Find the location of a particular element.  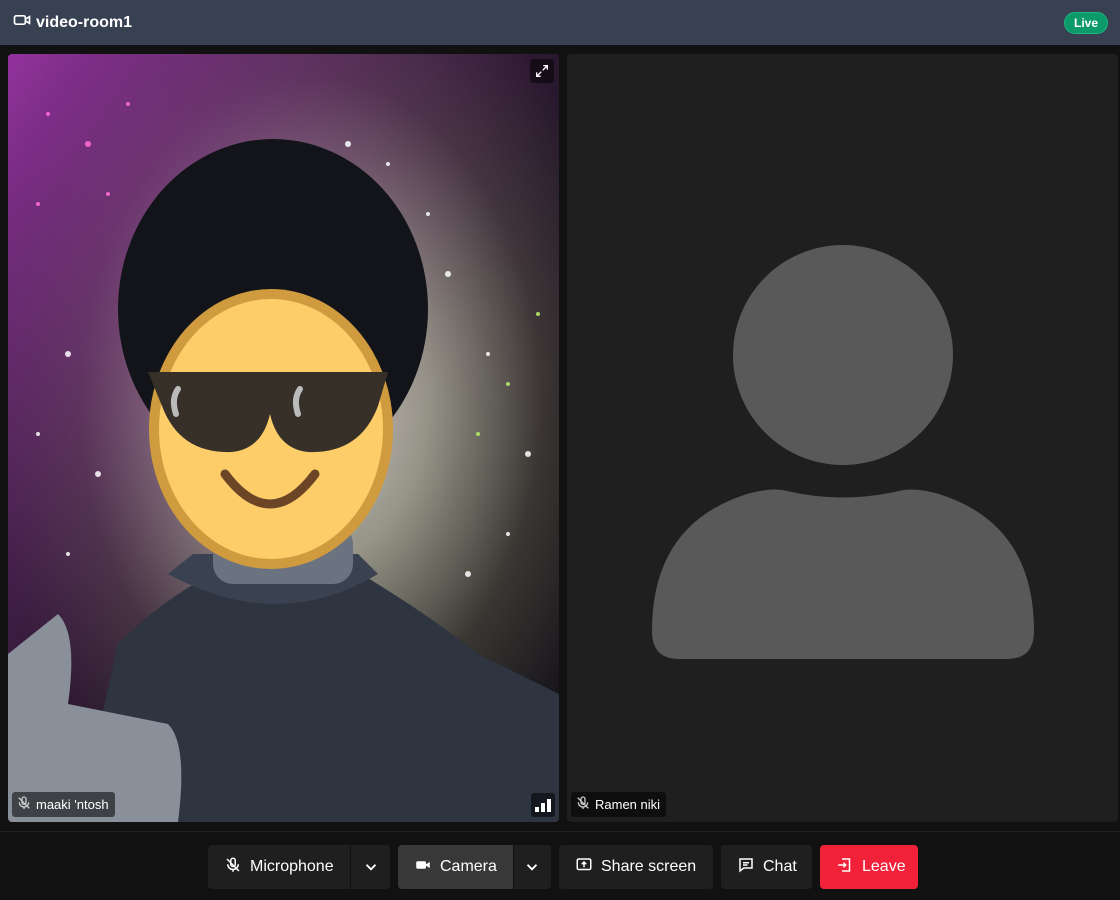

camera-control: Camera is located at coordinates (474, 867).